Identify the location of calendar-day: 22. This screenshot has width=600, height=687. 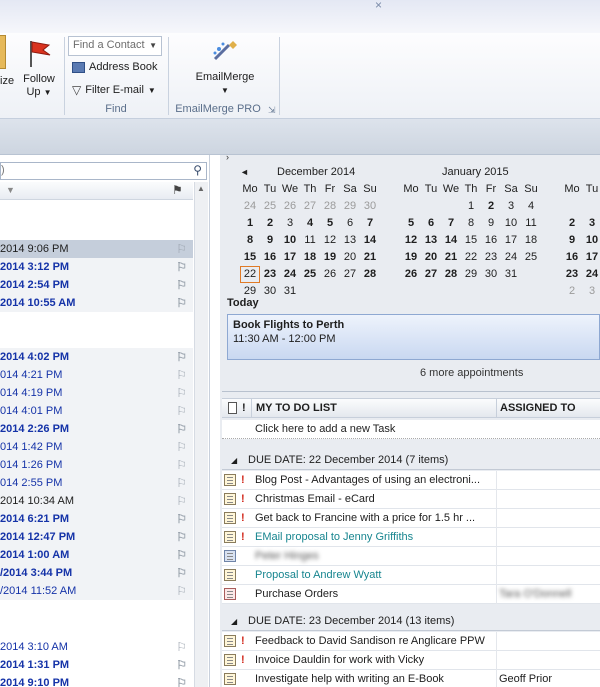
(471, 257).